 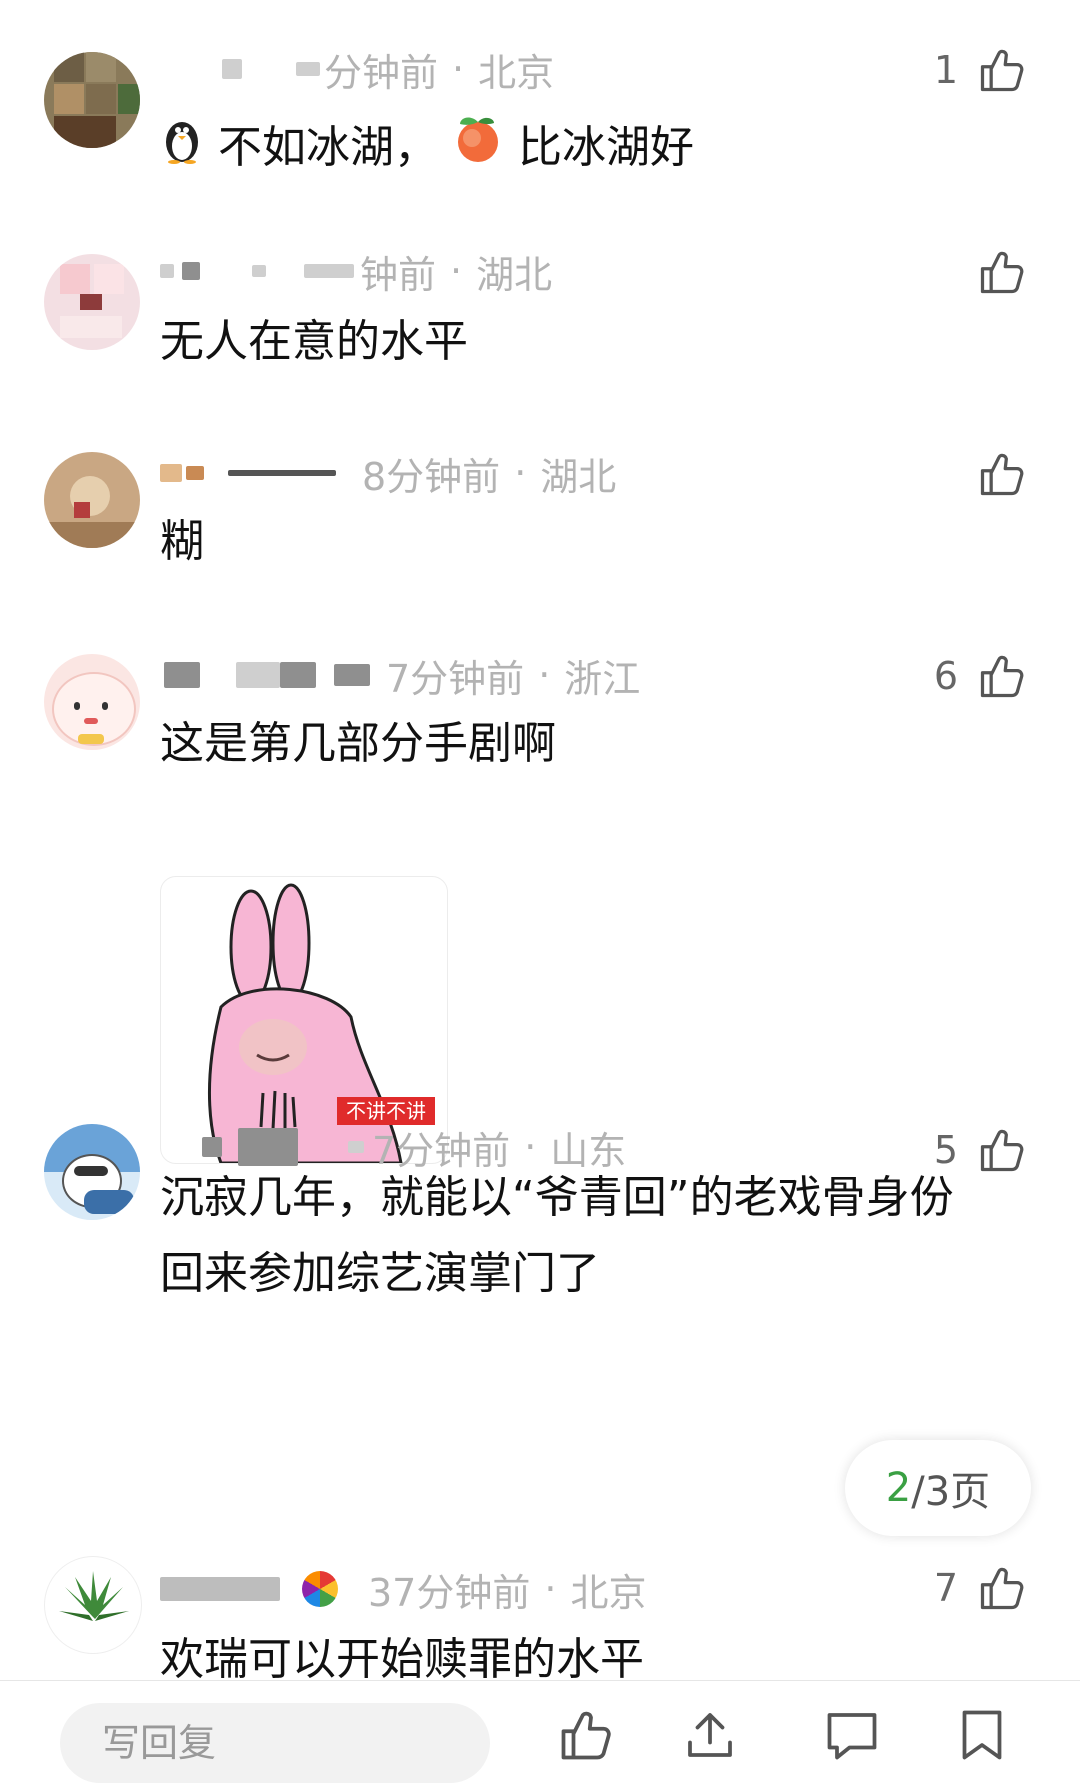 What do you see at coordinates (945, 70) in the screenshot?
I see `like-count: 1` at bounding box center [945, 70].